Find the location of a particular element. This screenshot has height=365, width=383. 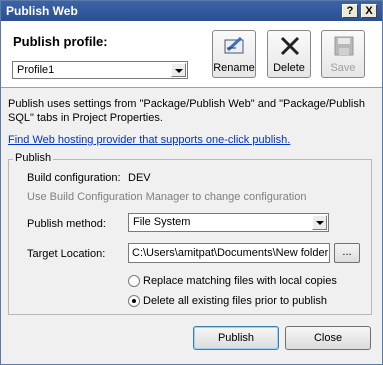

title-bar: Publish Web ? X is located at coordinates (191, 11).